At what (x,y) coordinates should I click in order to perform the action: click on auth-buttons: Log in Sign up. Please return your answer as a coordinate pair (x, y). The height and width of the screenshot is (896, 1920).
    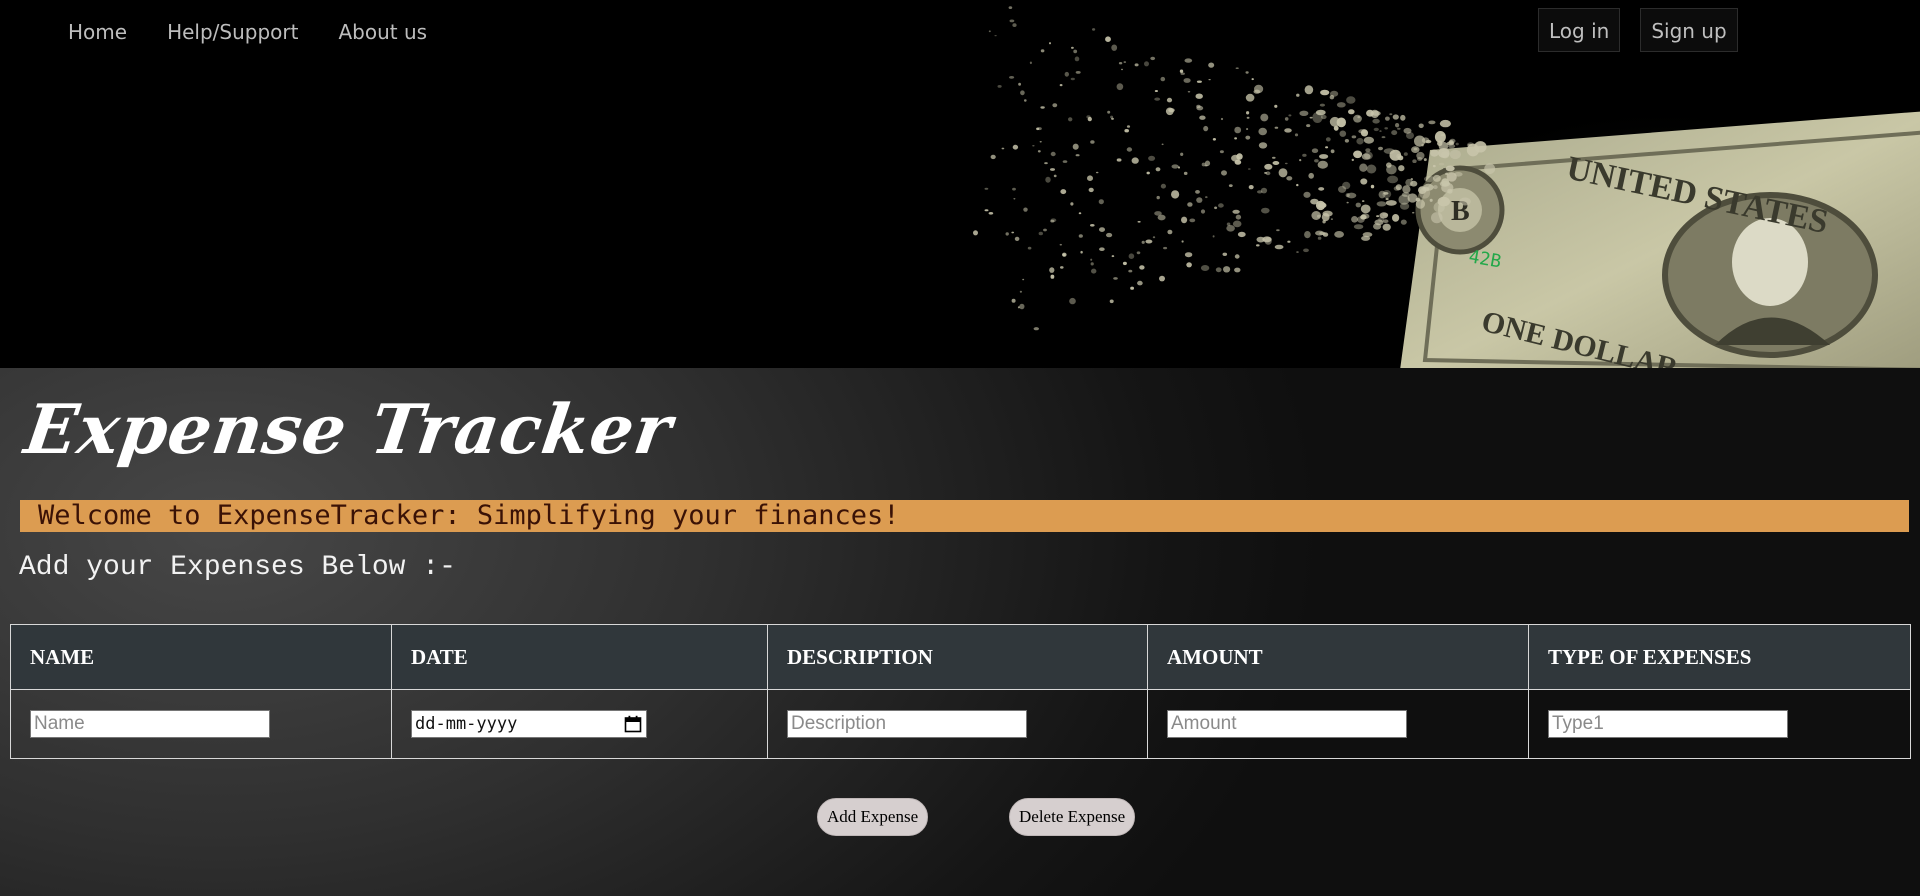
    Looking at the image, I should click on (1638, 30).